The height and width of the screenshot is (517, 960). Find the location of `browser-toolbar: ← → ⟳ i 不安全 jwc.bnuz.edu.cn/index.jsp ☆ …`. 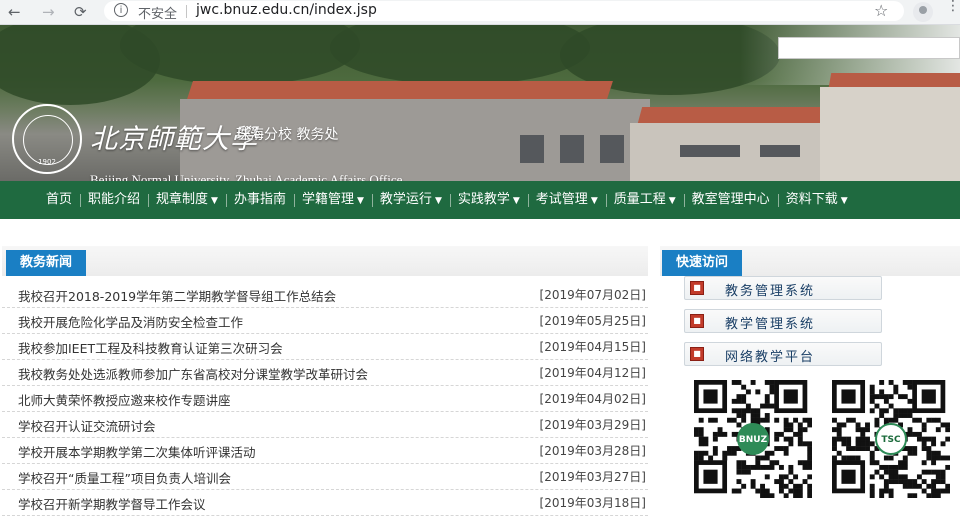

browser-toolbar: ← → ⟳ i 不安全 jwc.bnuz.edu.cn/index.jsp ☆ … is located at coordinates (480, 12).